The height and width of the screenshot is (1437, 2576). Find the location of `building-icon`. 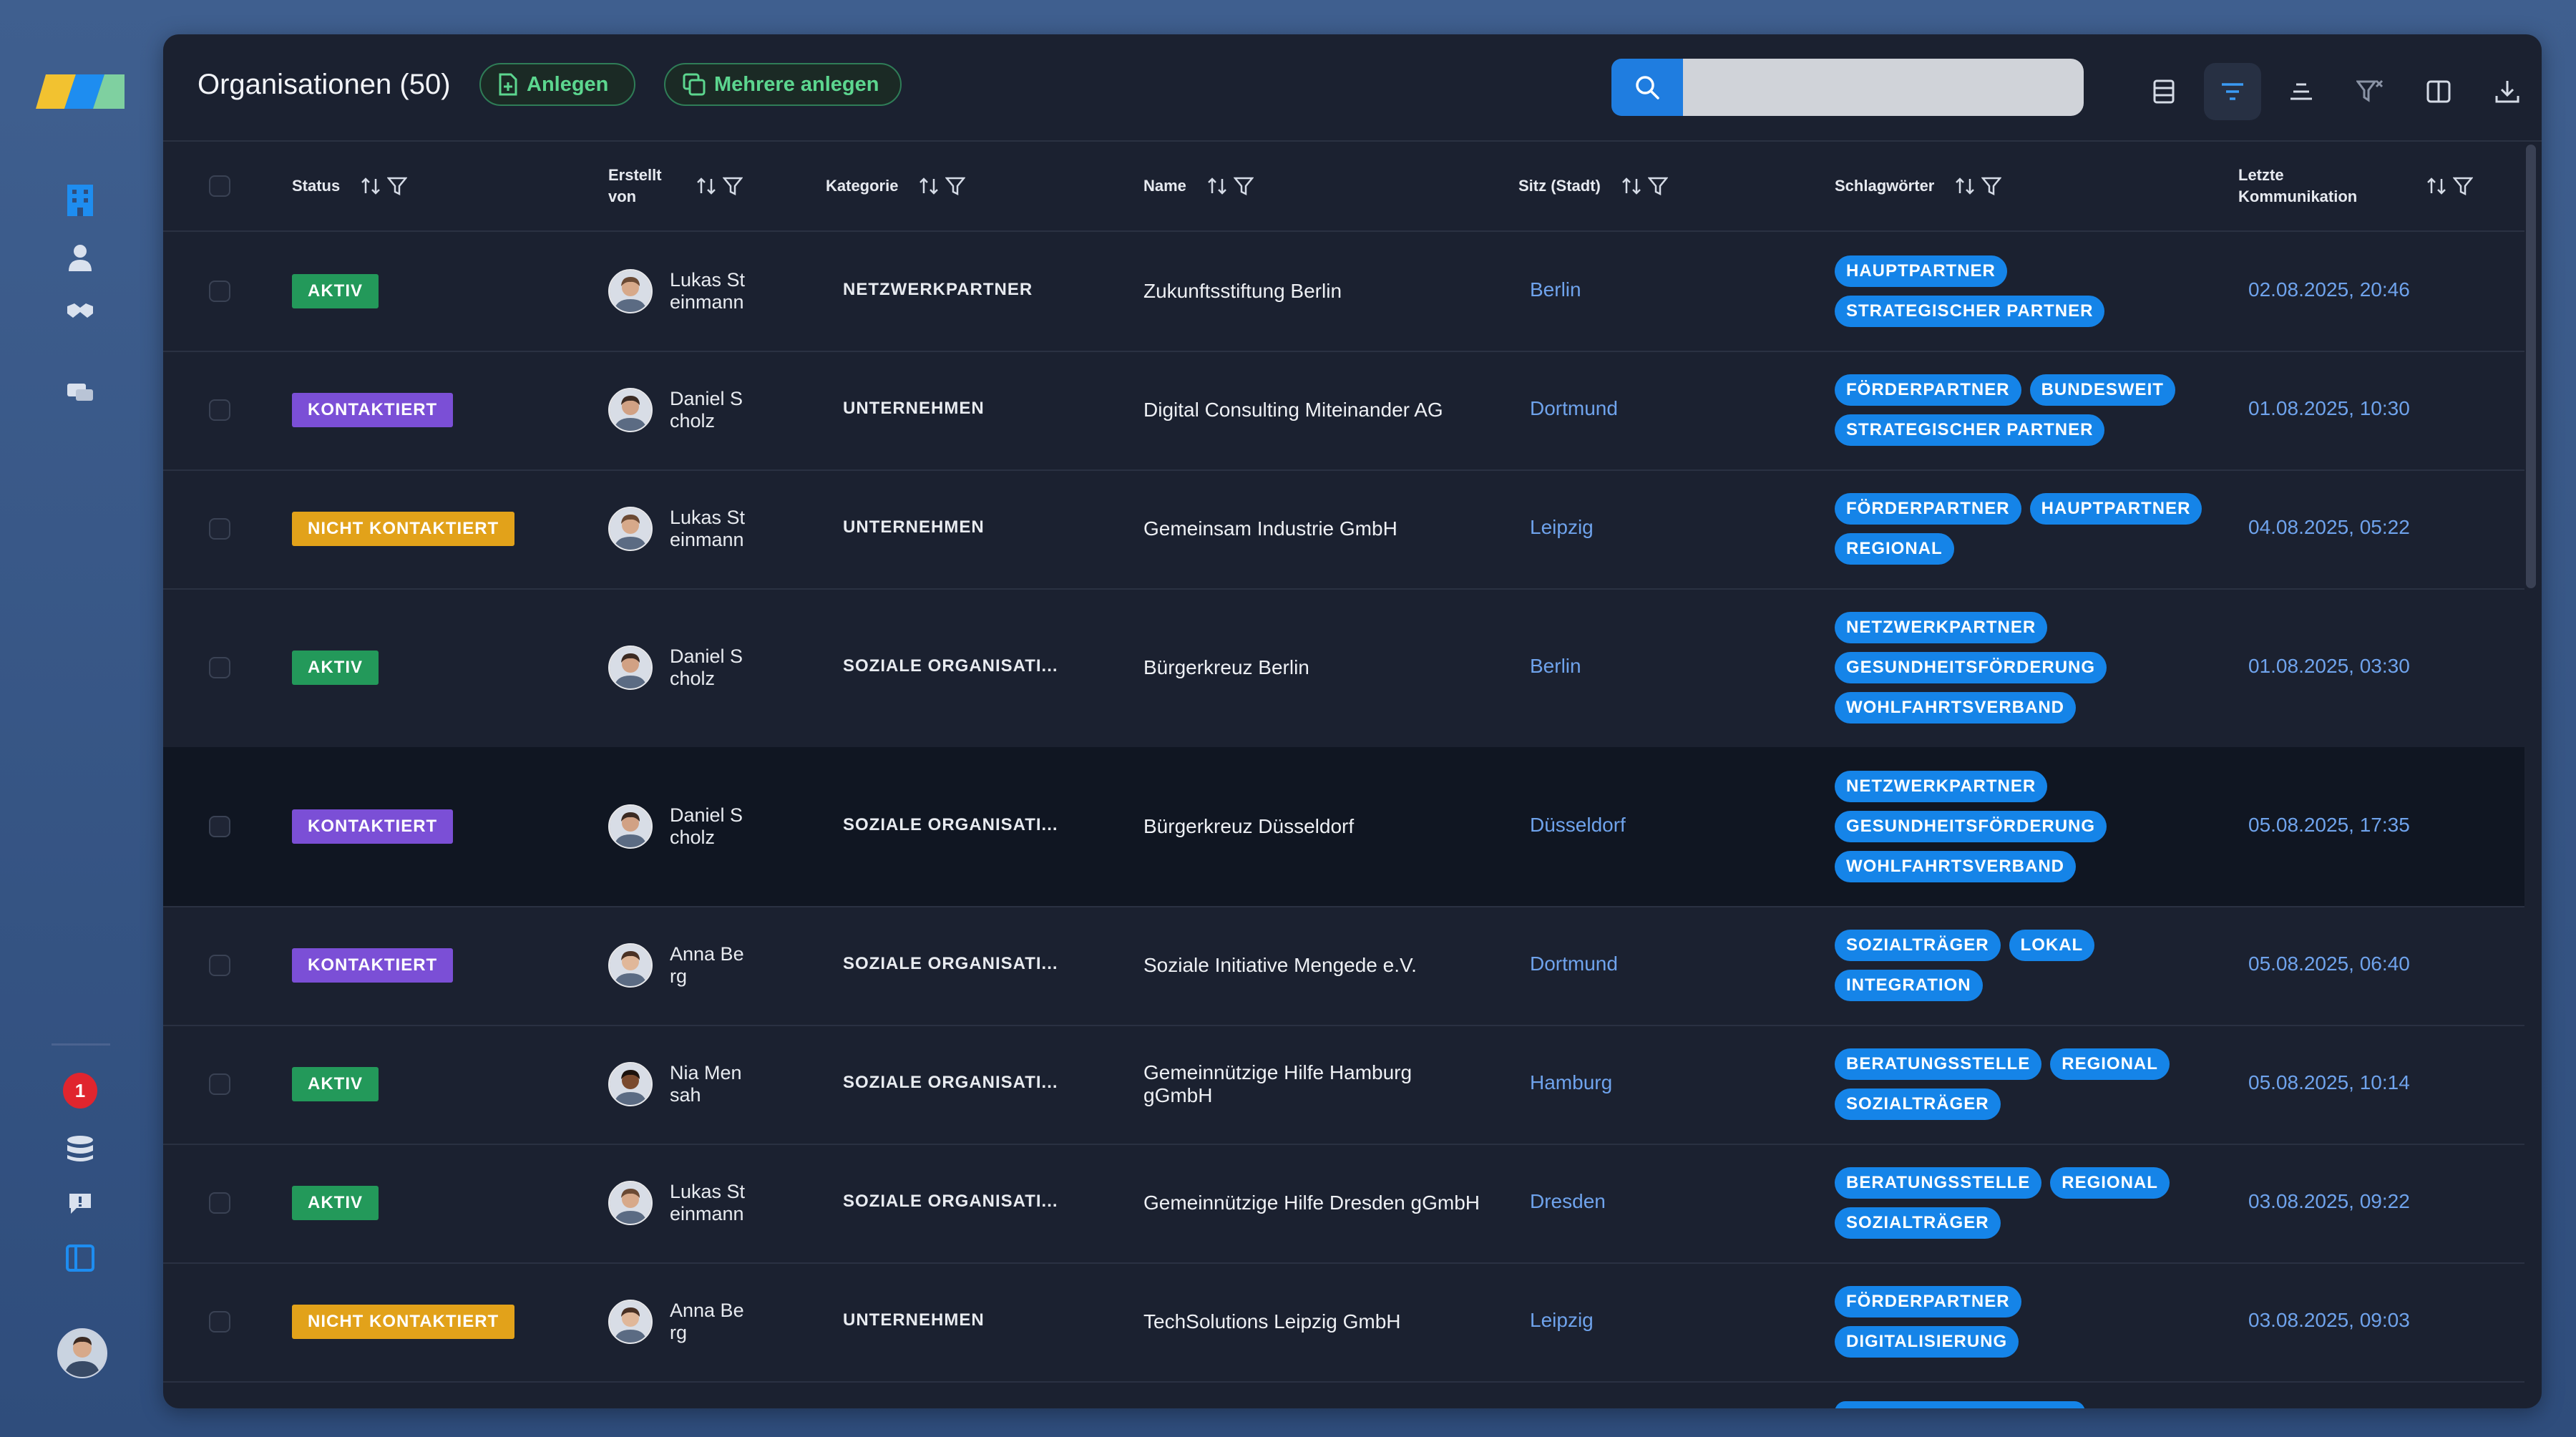

building-icon is located at coordinates (80, 200).